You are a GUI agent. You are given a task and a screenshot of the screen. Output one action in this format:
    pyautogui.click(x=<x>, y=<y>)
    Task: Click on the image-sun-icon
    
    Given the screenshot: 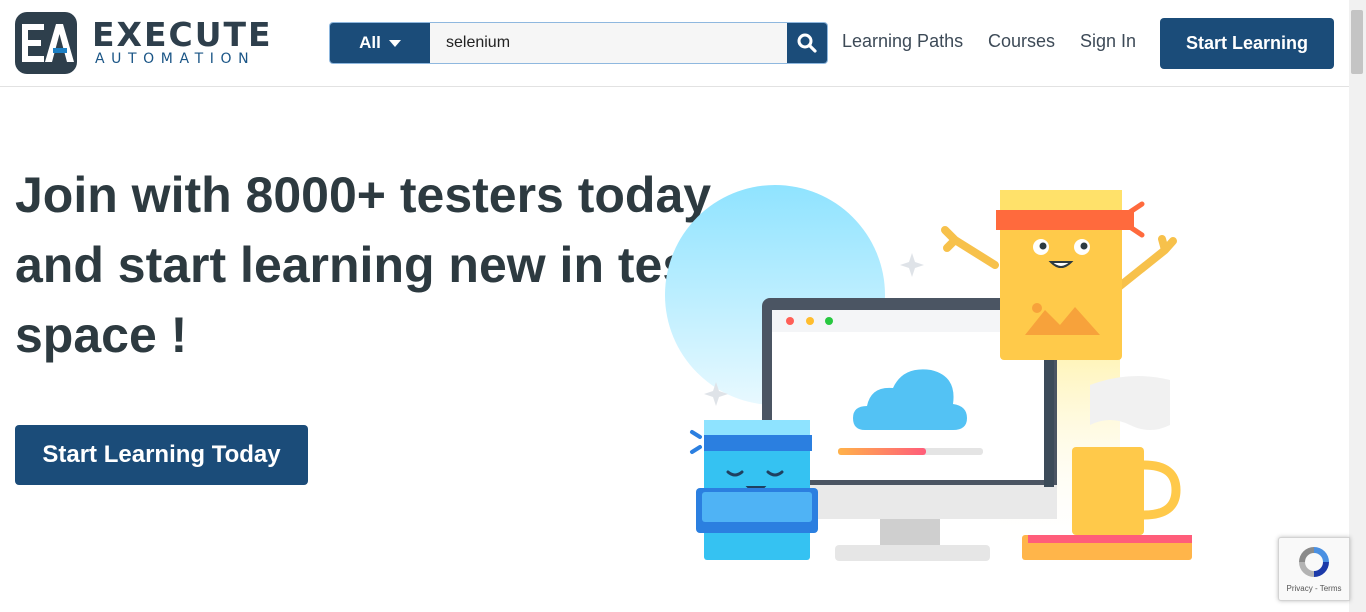 What is the action you would take?
    pyautogui.click(x=1037, y=308)
    